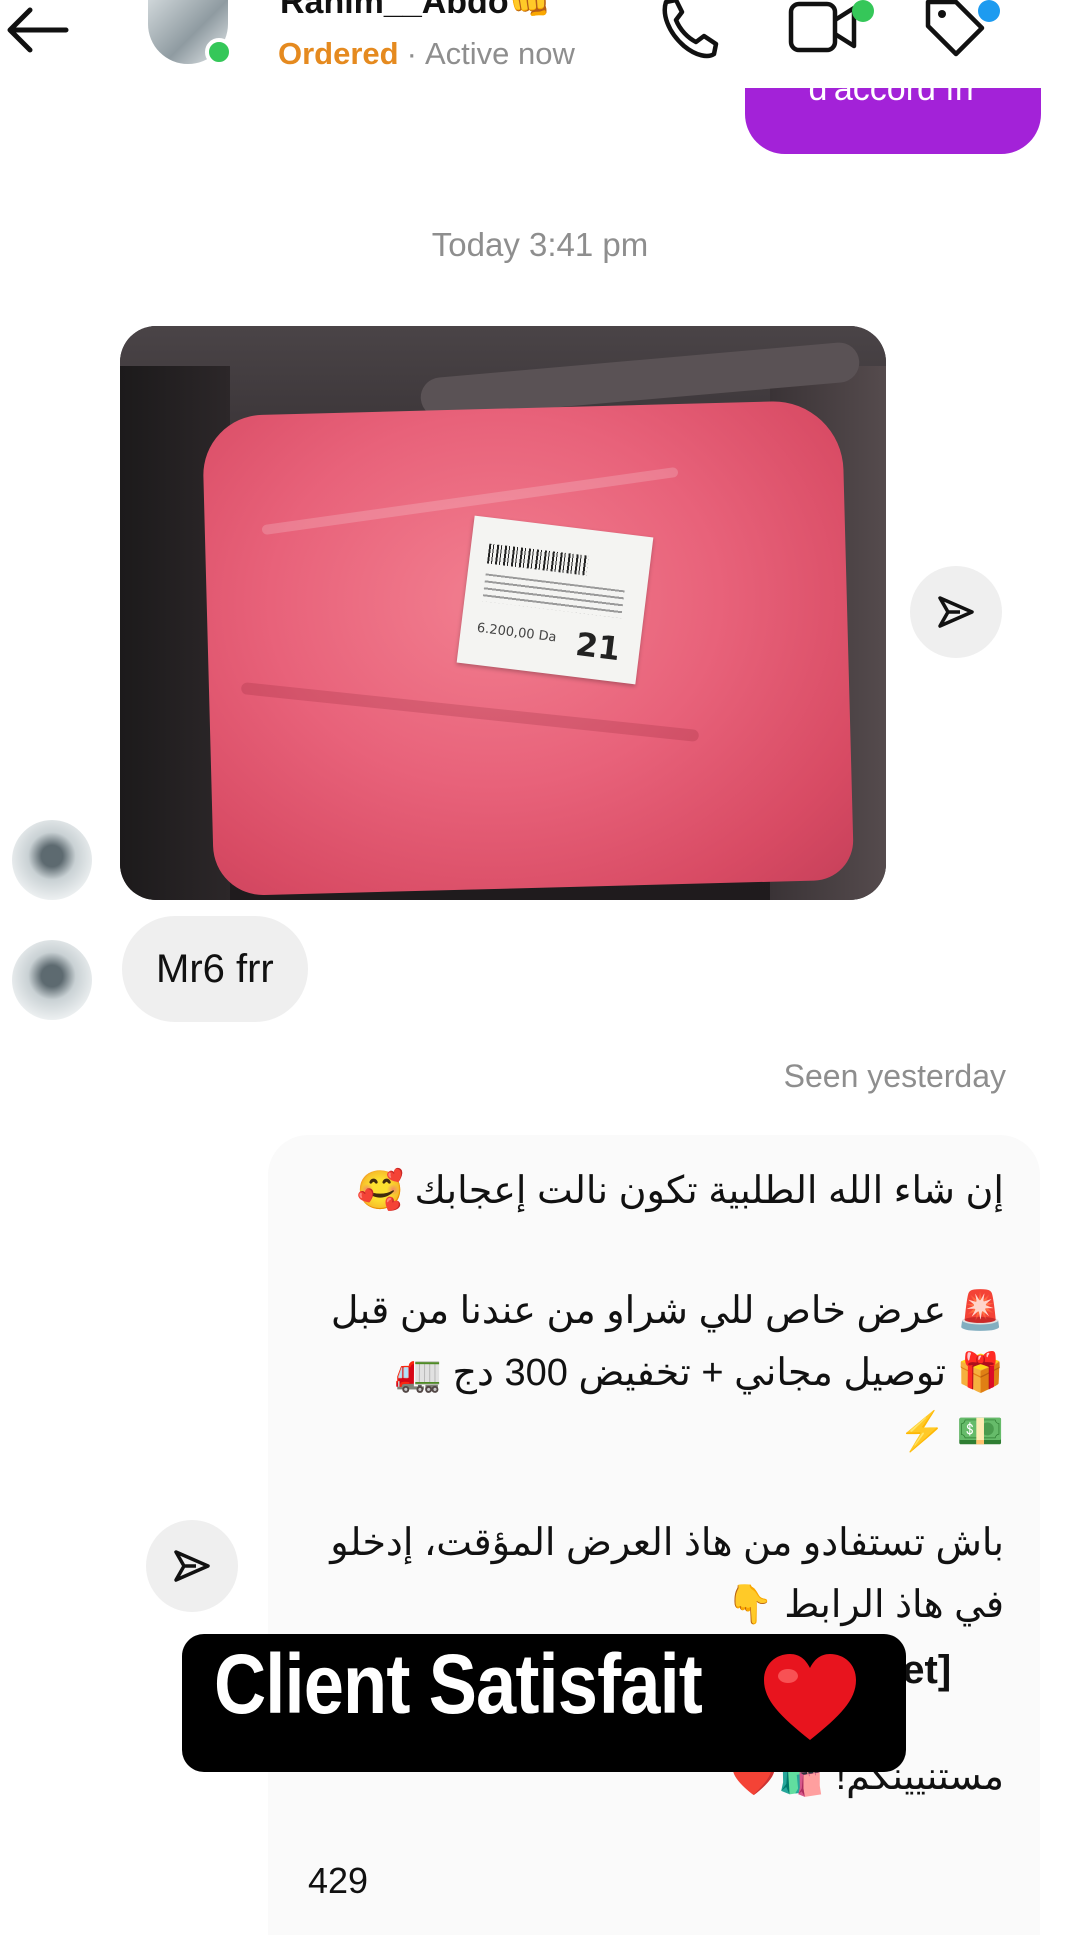 The width and height of the screenshot is (1080, 1935). Describe the element at coordinates (338, 53) in the screenshot. I see `ordered-tag: Ordered` at that location.